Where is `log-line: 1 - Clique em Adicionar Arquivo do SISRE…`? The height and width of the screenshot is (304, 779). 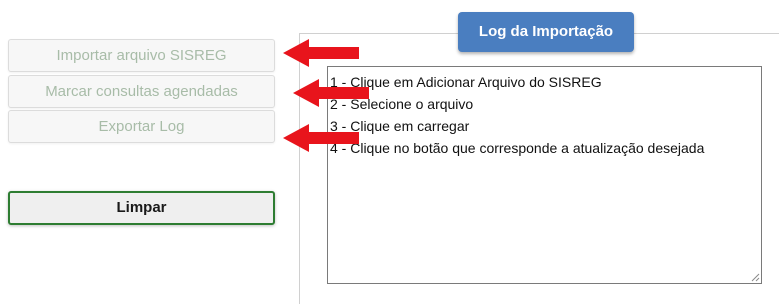
log-line: 1 - Clique em Adicionar Arquivo do SISRE… is located at coordinates (466, 82).